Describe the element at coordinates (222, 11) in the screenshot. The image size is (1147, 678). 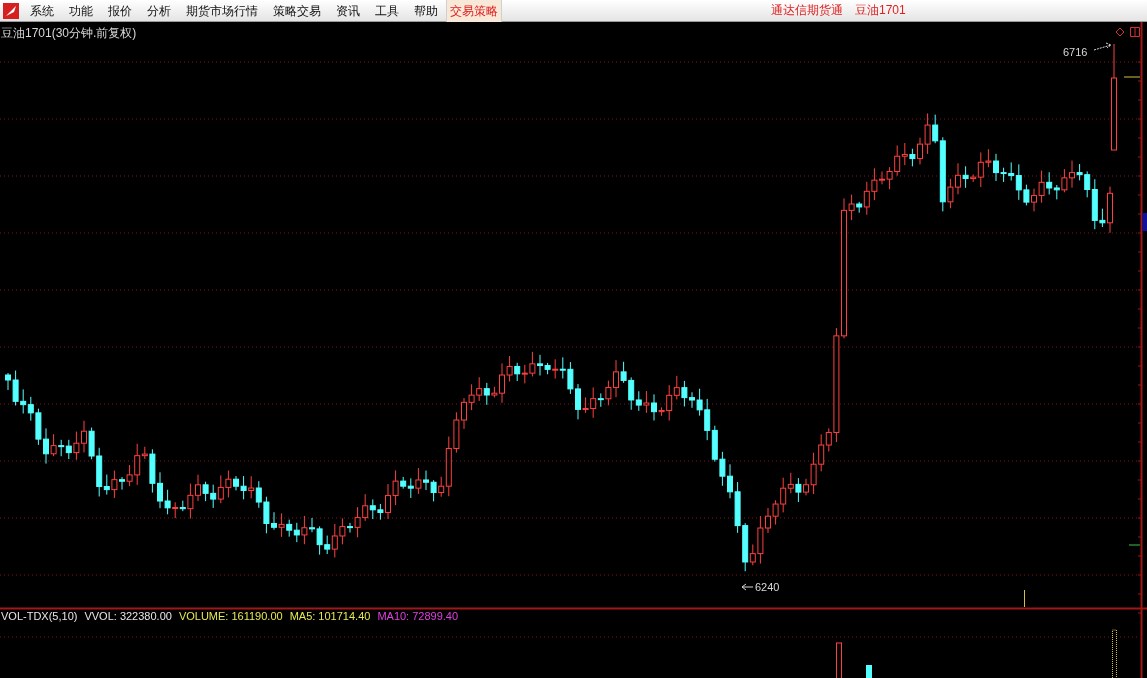
I see `menu-item: 期货市场行情` at that location.